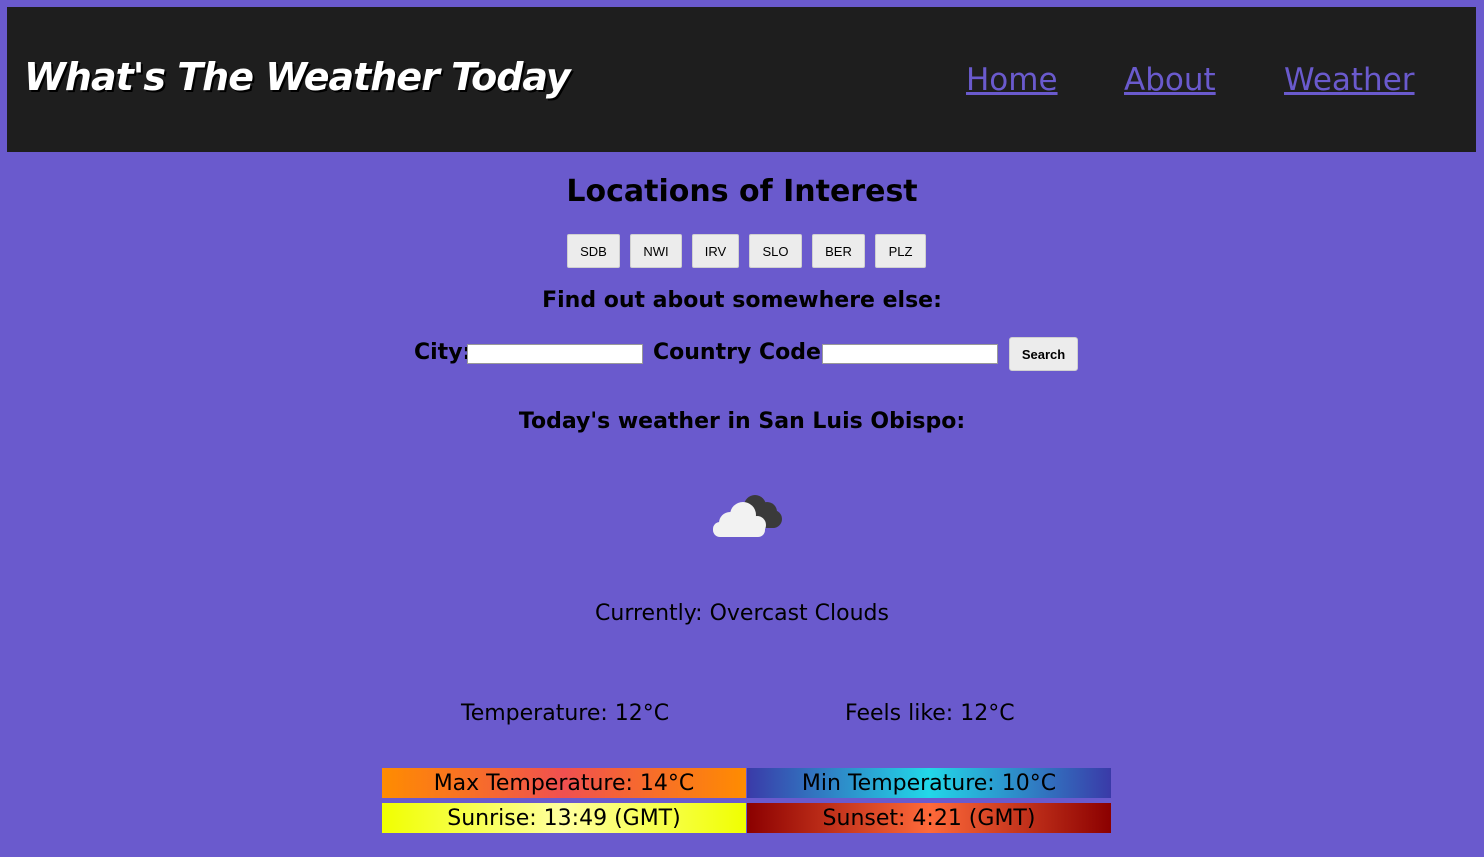 The width and height of the screenshot is (1484, 857). I want to click on sunrise: Sunrise: 13:49 (GMT), so click(564, 818).